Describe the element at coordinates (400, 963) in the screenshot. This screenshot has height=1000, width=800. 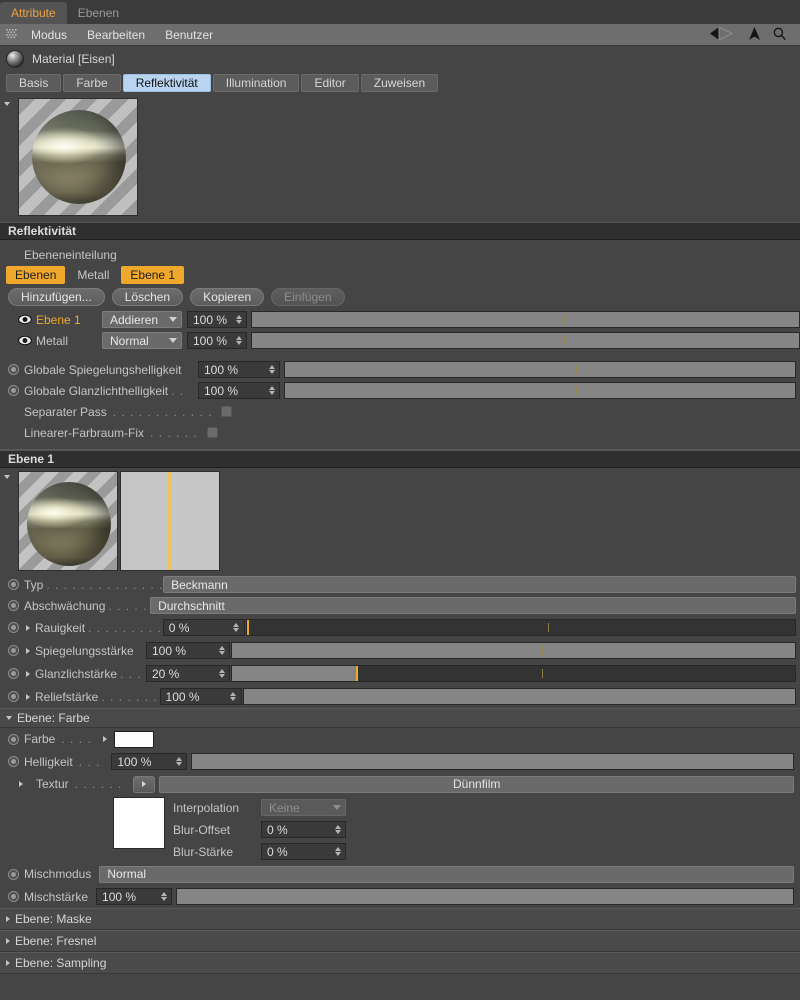
I see `section-header-ebene-sampling: Ebene: Sampling` at that location.